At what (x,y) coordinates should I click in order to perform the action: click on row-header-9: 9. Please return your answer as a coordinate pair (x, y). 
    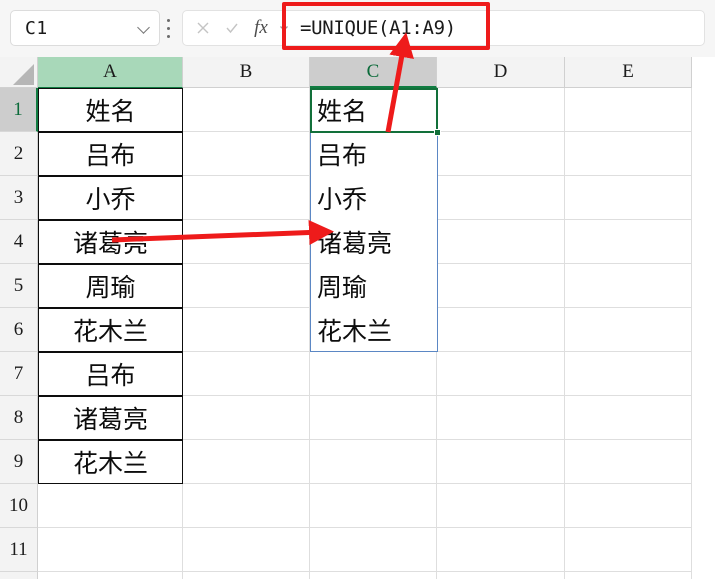
    Looking at the image, I should click on (19, 462).